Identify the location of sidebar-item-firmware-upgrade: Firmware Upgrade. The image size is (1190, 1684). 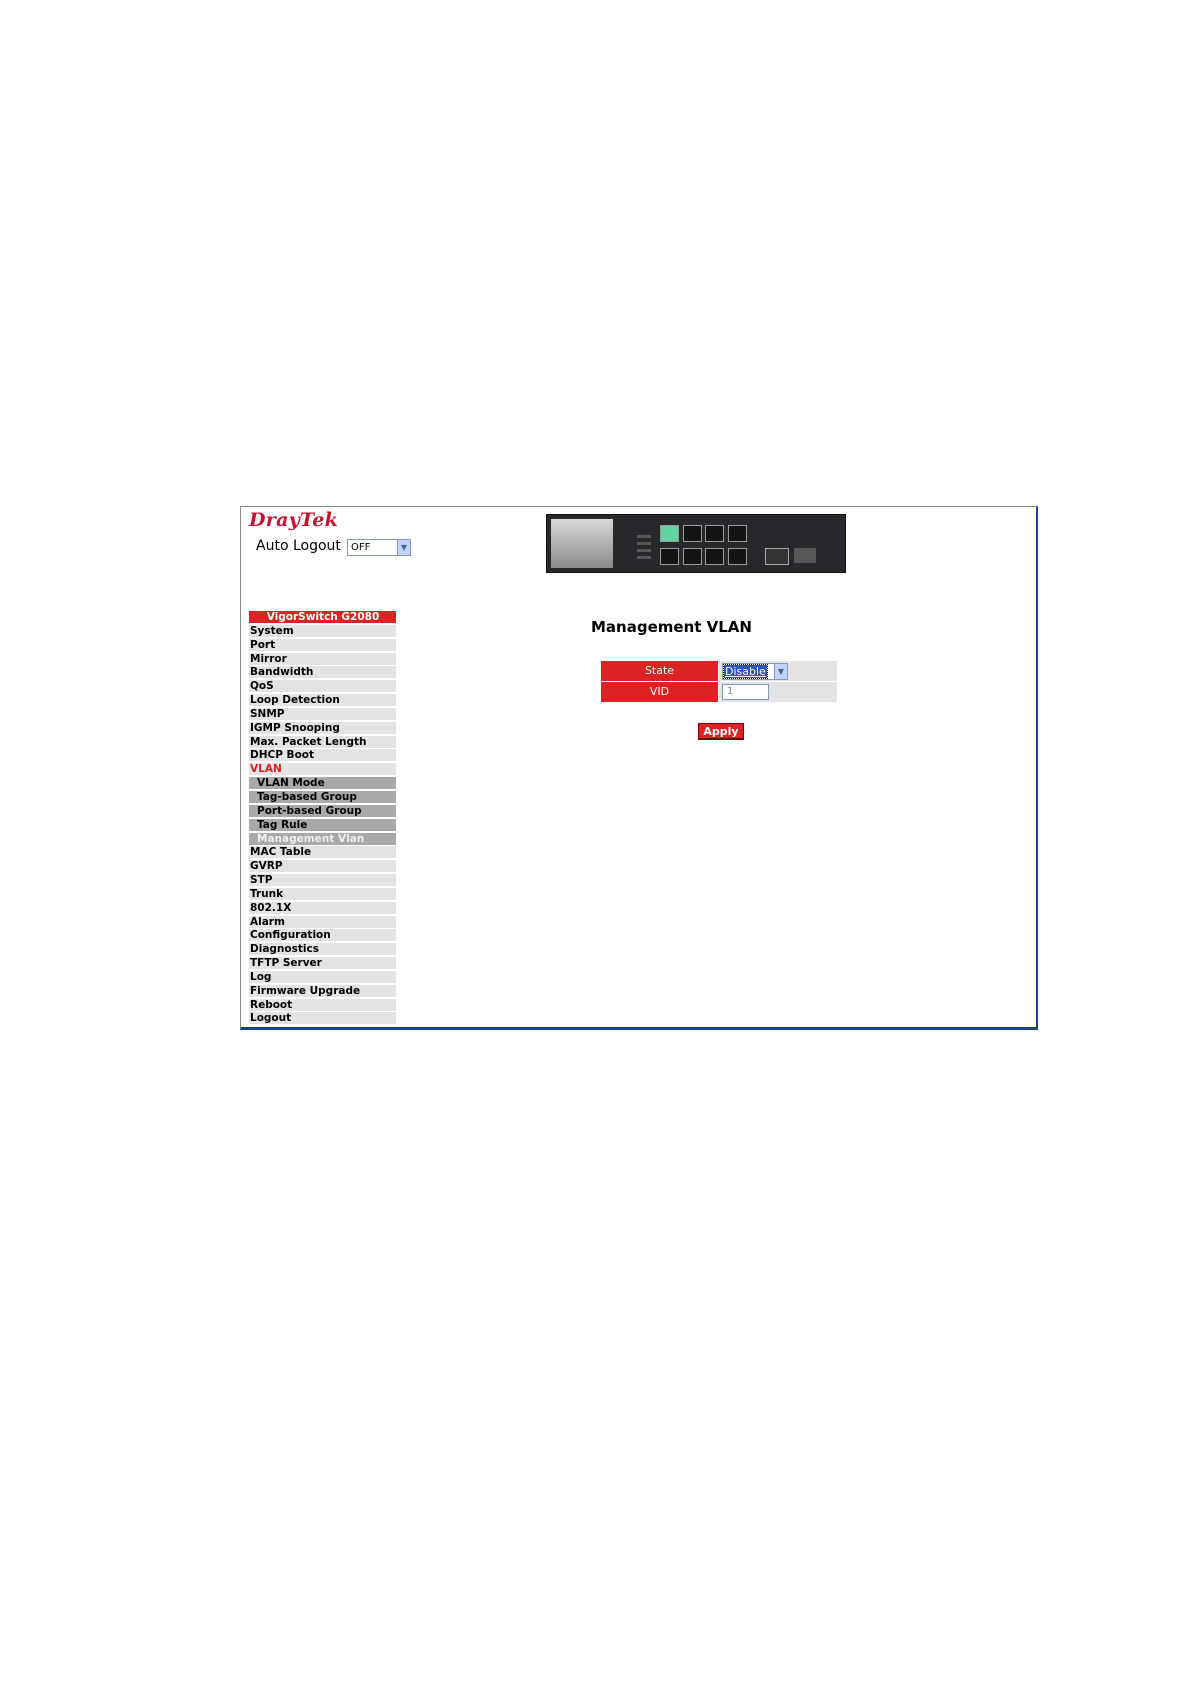
(322, 990).